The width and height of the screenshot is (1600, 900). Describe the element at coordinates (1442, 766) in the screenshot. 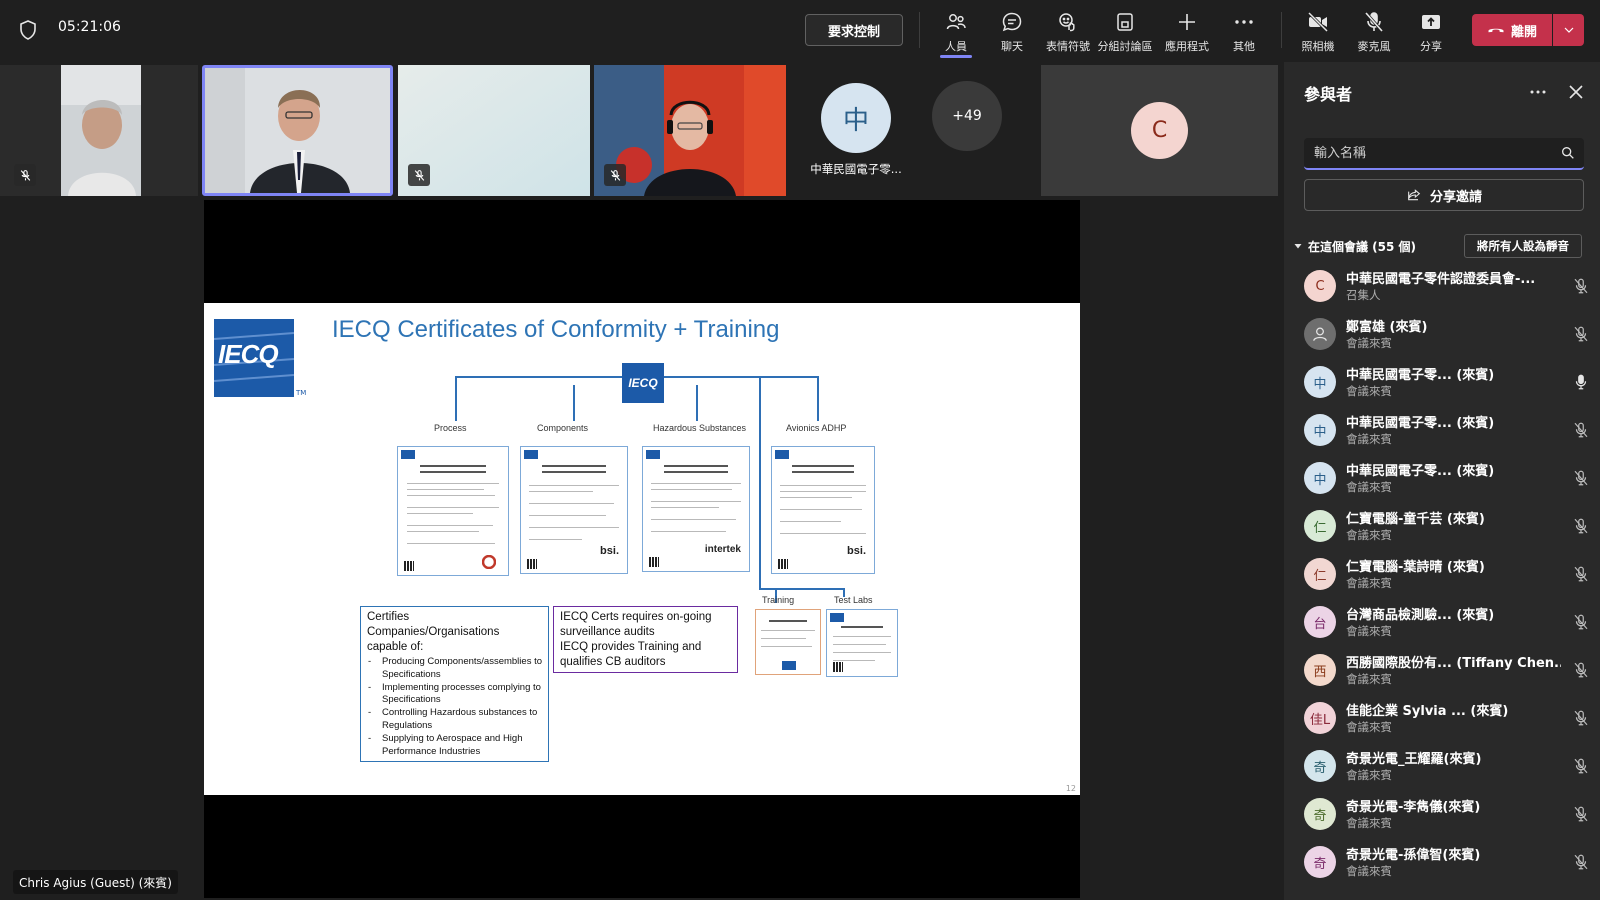

I see `participant-row: 奇奇景光電_王耀羅(來賓) 會議來賓` at that location.